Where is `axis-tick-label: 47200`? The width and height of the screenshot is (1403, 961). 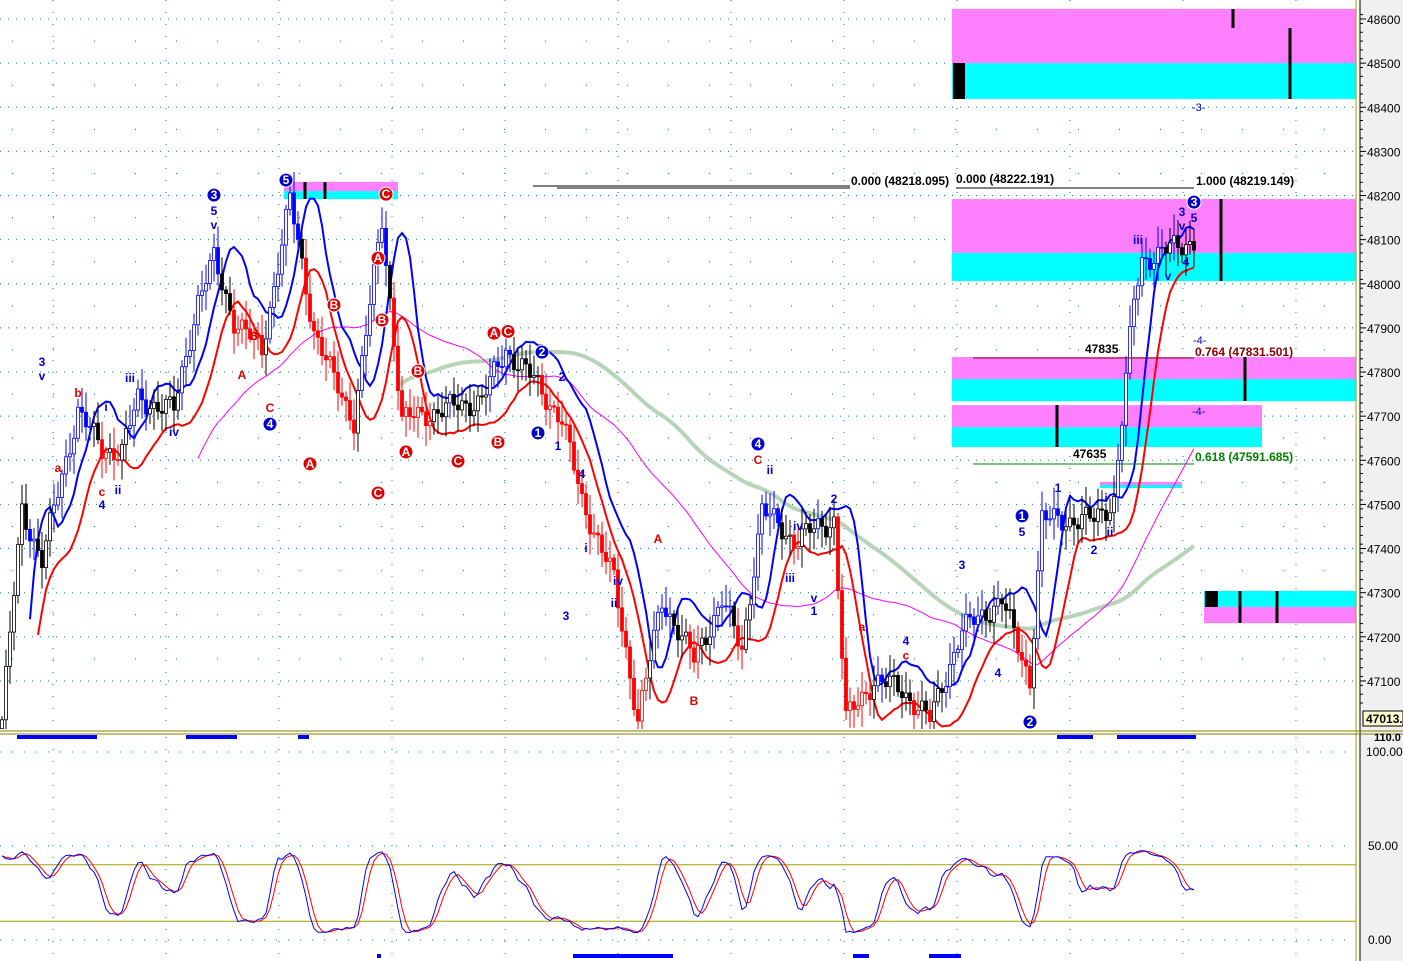 axis-tick-label: 47200 is located at coordinates (1384, 638).